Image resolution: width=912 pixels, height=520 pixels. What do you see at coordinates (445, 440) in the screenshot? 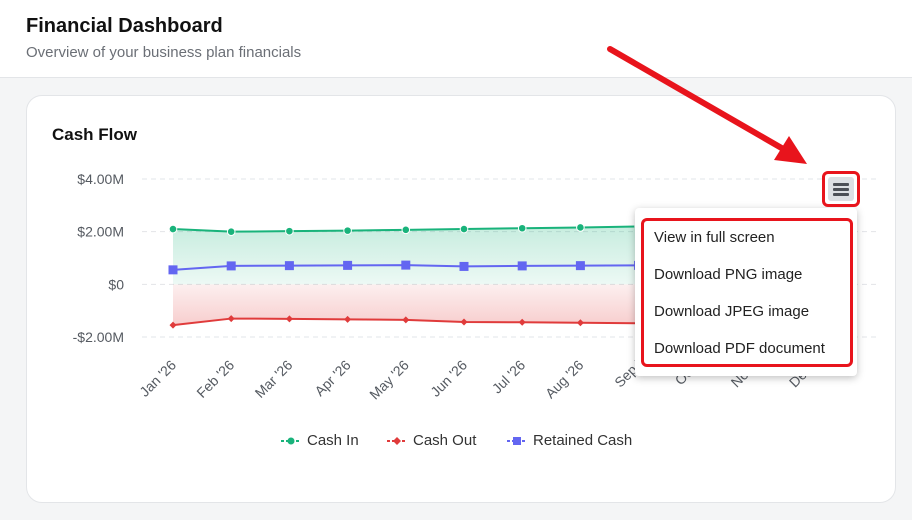
I see `legend-label: Cash Out` at bounding box center [445, 440].